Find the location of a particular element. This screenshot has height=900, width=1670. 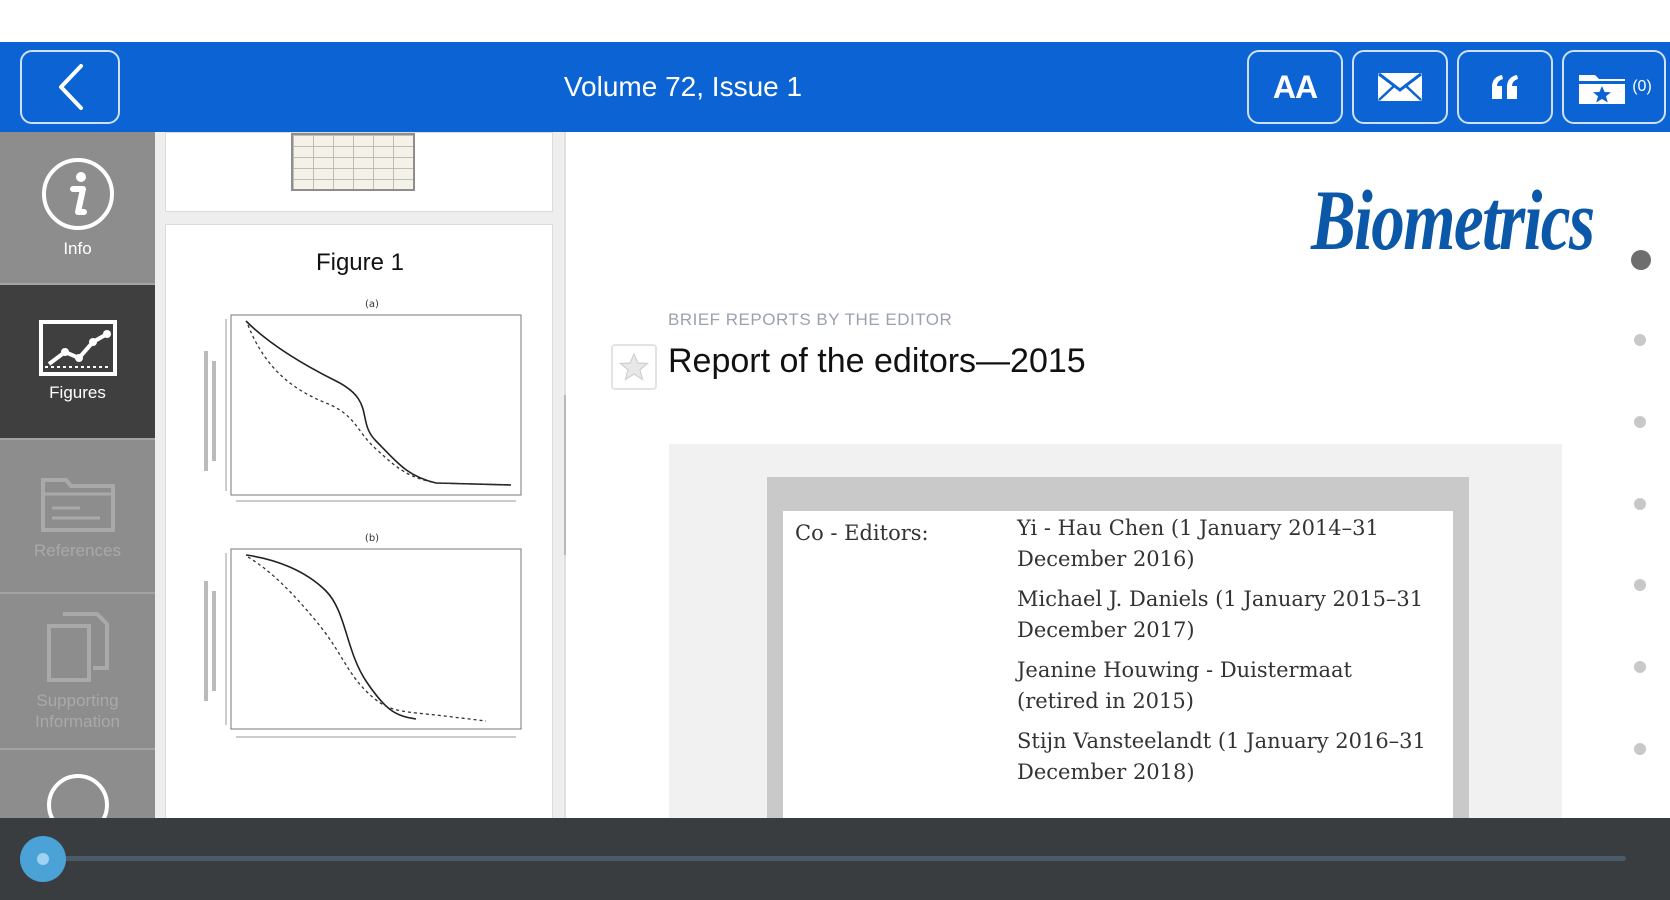

email-button is located at coordinates (1400, 87).